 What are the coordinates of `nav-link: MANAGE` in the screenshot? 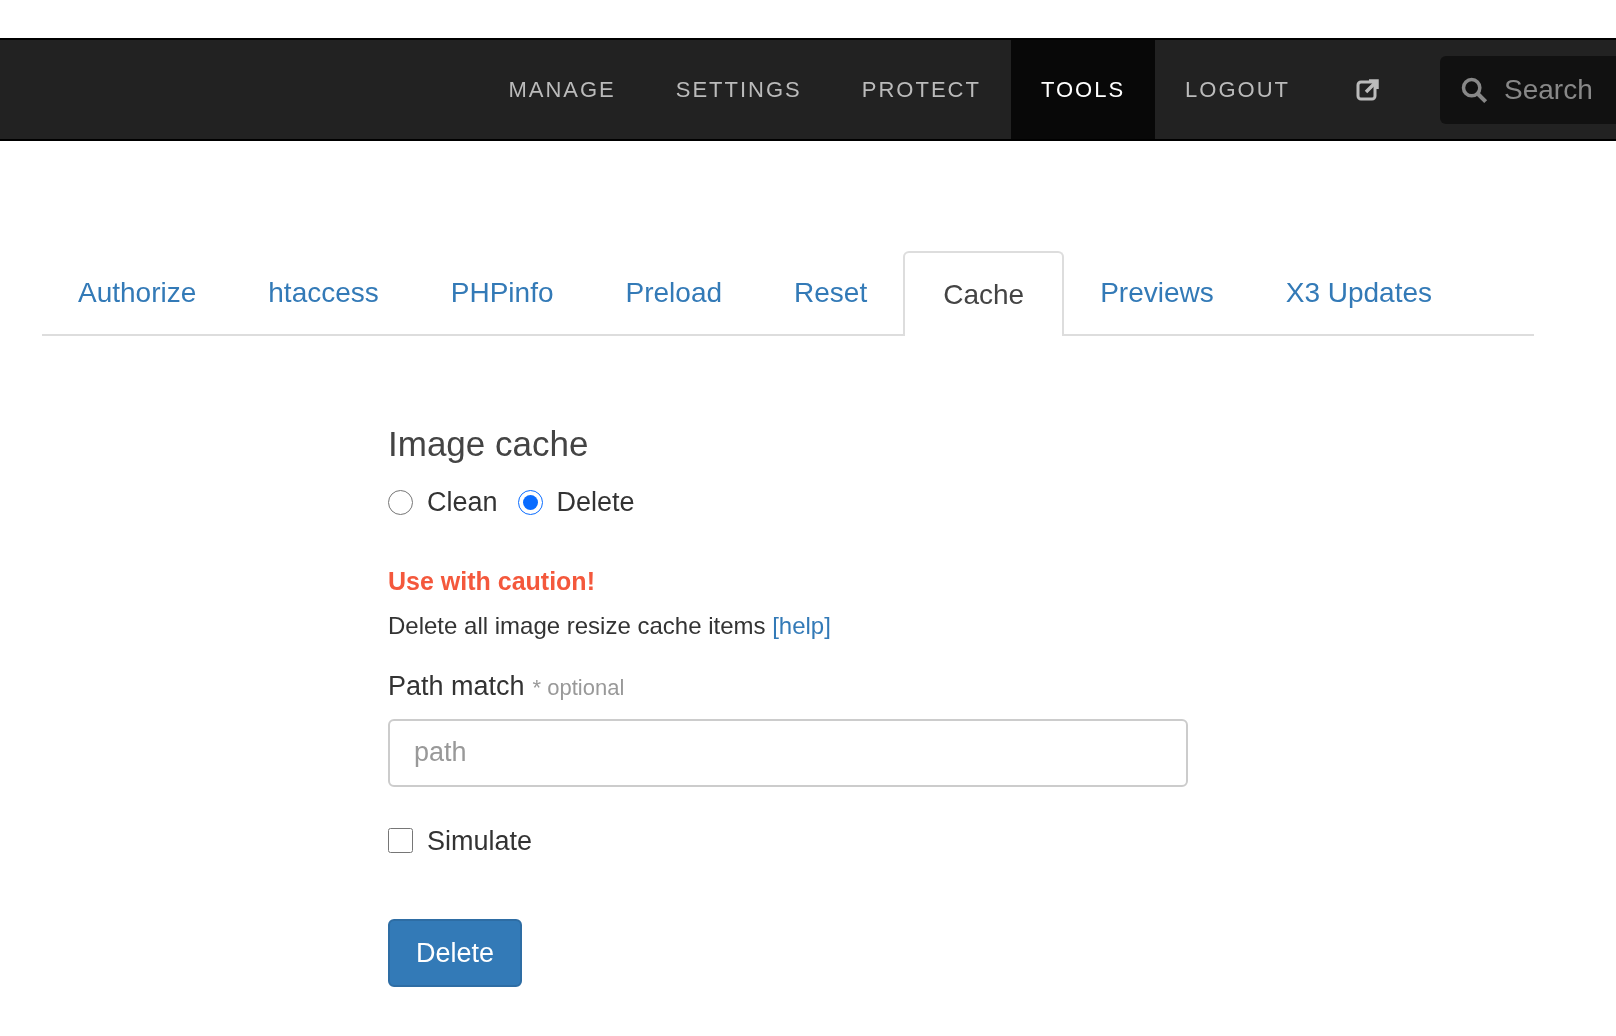 It's located at (562, 89).